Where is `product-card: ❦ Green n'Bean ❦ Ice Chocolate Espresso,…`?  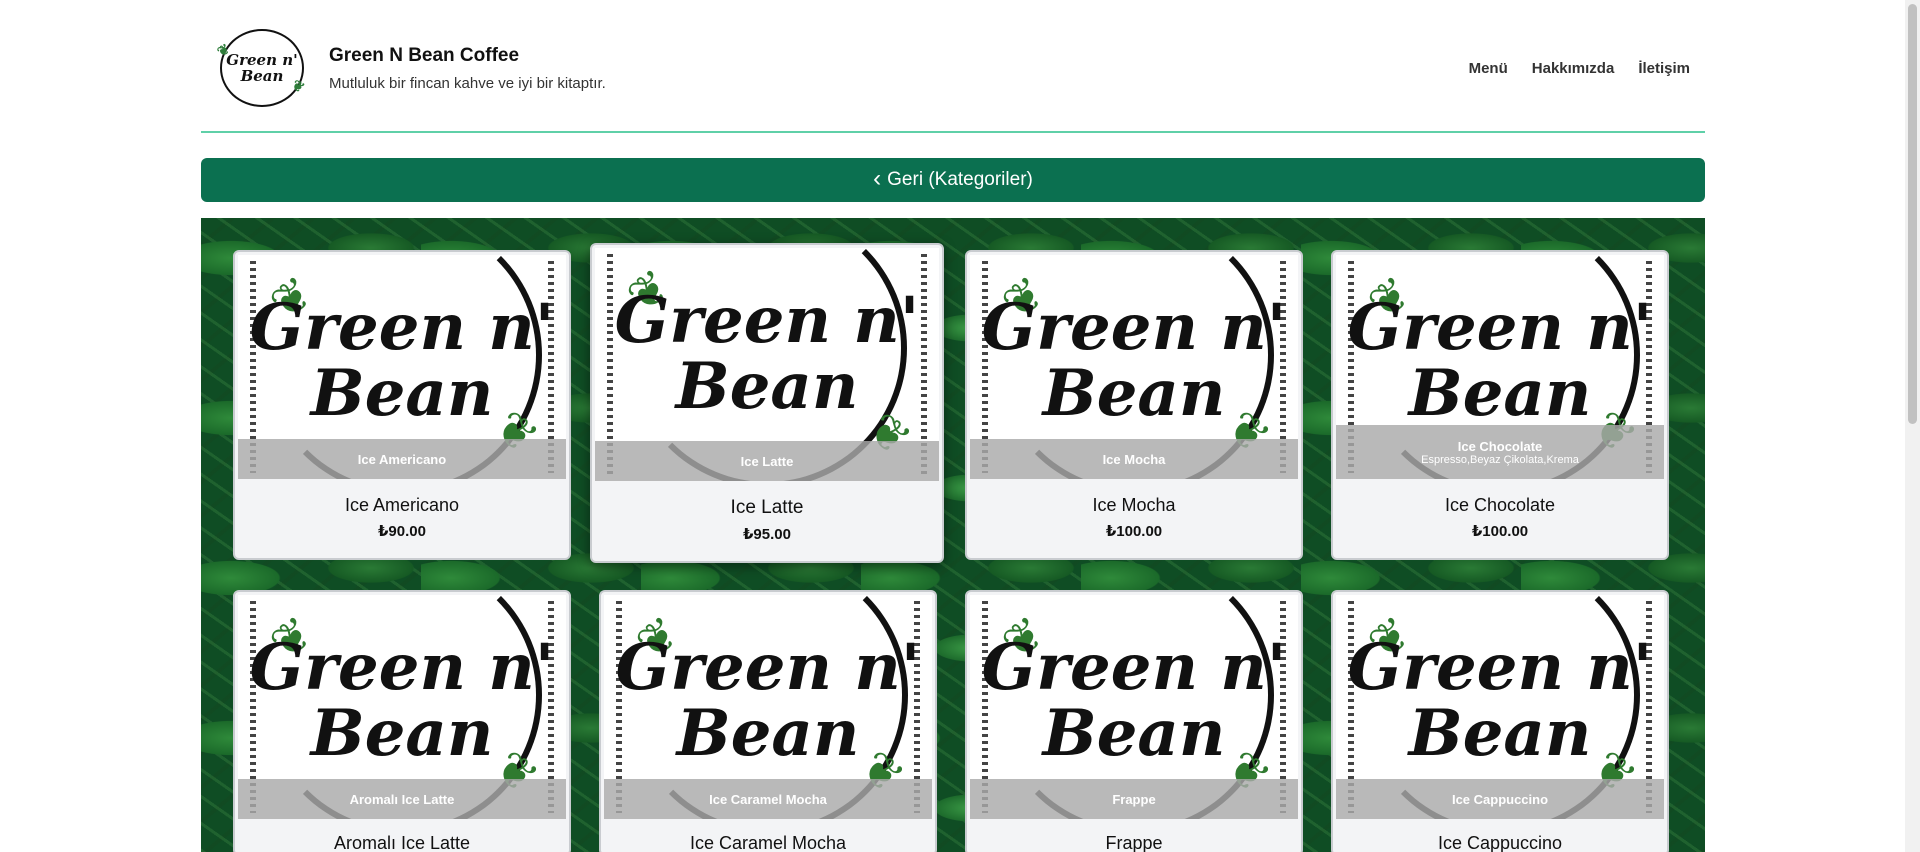
product-card: ❦ Green n'Bean ❦ Ice Chocolate Espresso,… is located at coordinates (1500, 405).